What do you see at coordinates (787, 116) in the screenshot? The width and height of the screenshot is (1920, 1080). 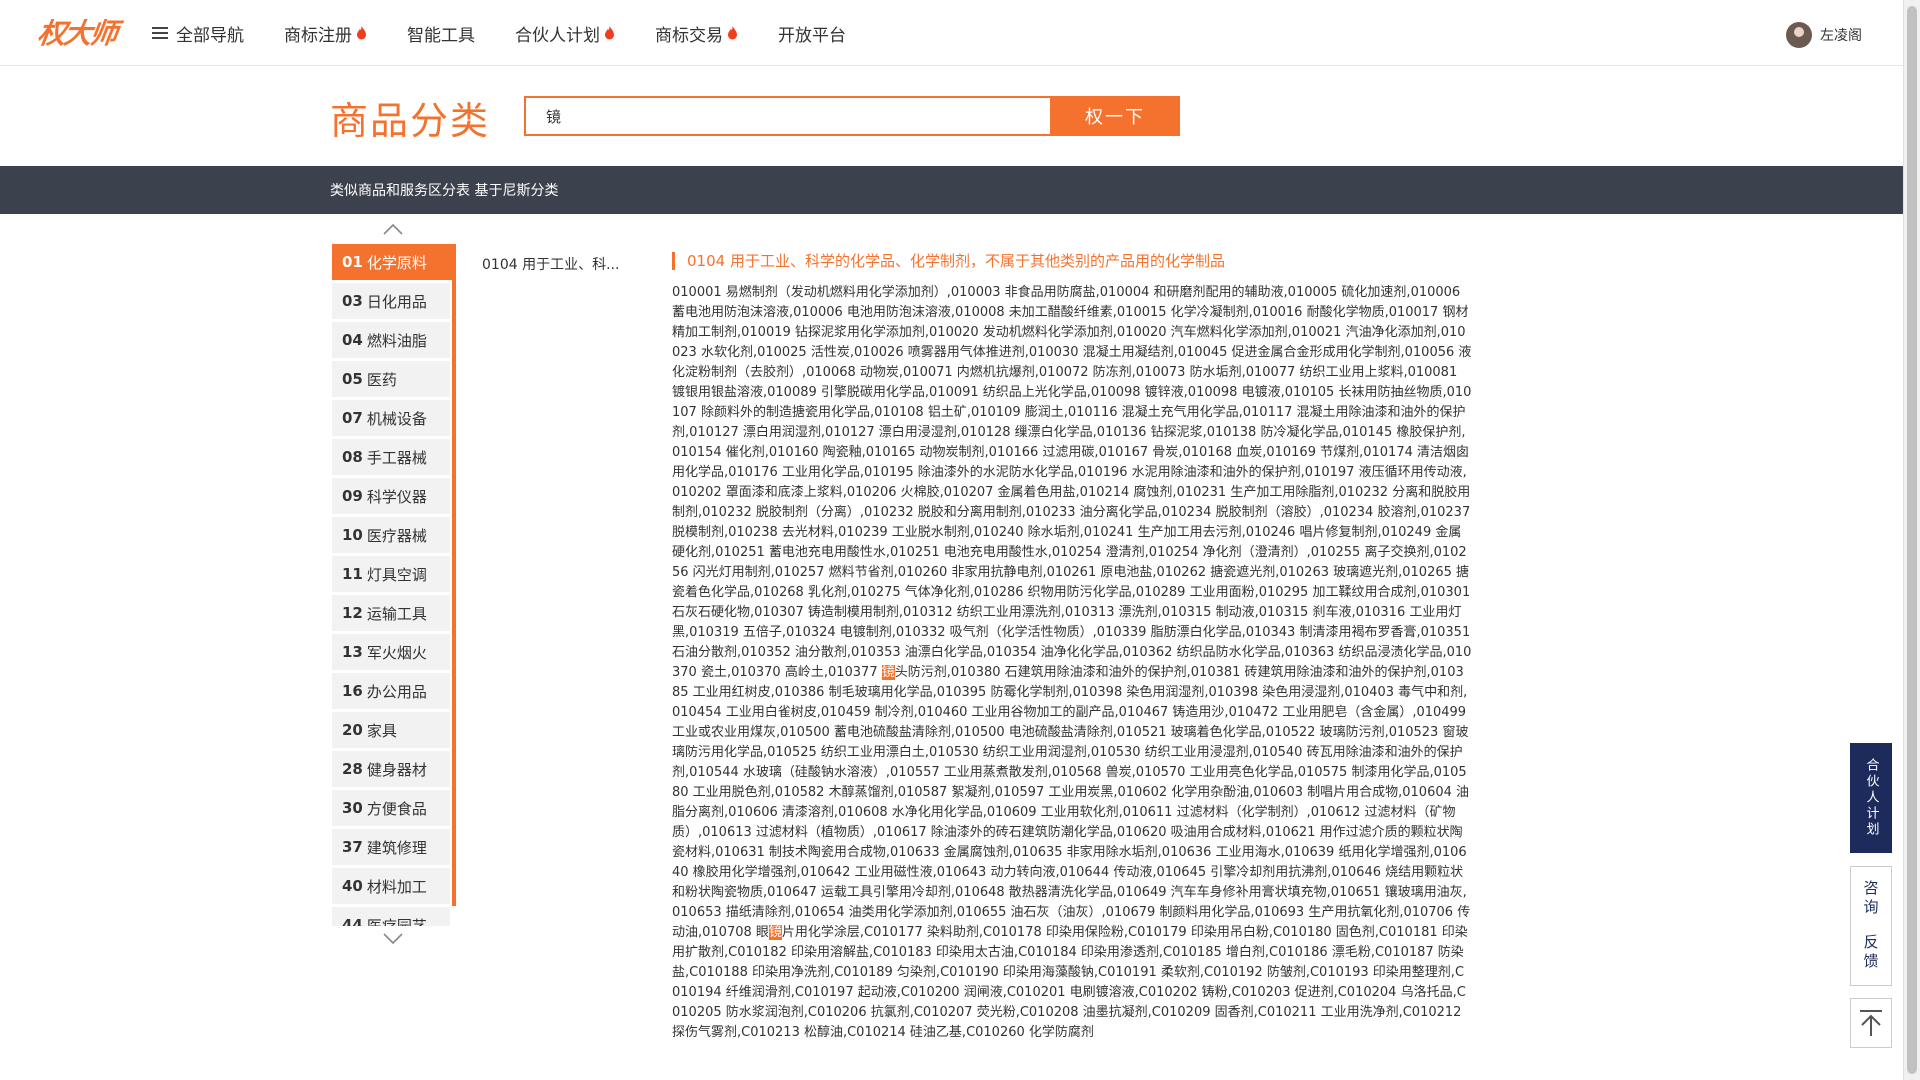 I see `search-input` at bounding box center [787, 116].